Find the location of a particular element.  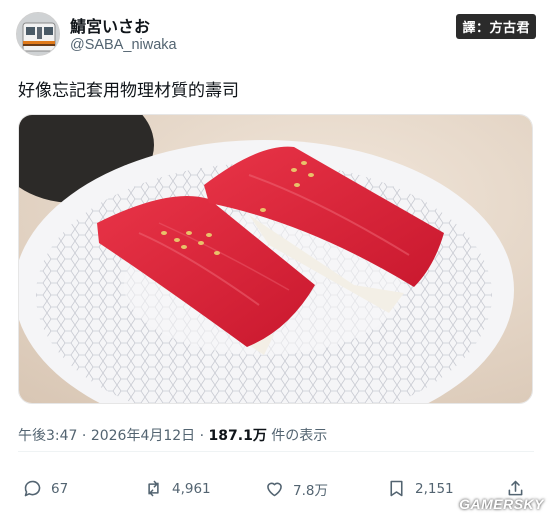

reply-icon is located at coordinates (32, 488).